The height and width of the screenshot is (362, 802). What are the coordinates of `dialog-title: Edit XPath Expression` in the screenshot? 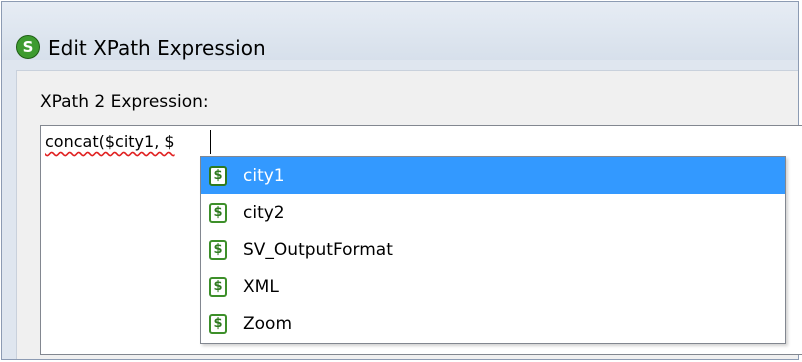 It's located at (157, 48).